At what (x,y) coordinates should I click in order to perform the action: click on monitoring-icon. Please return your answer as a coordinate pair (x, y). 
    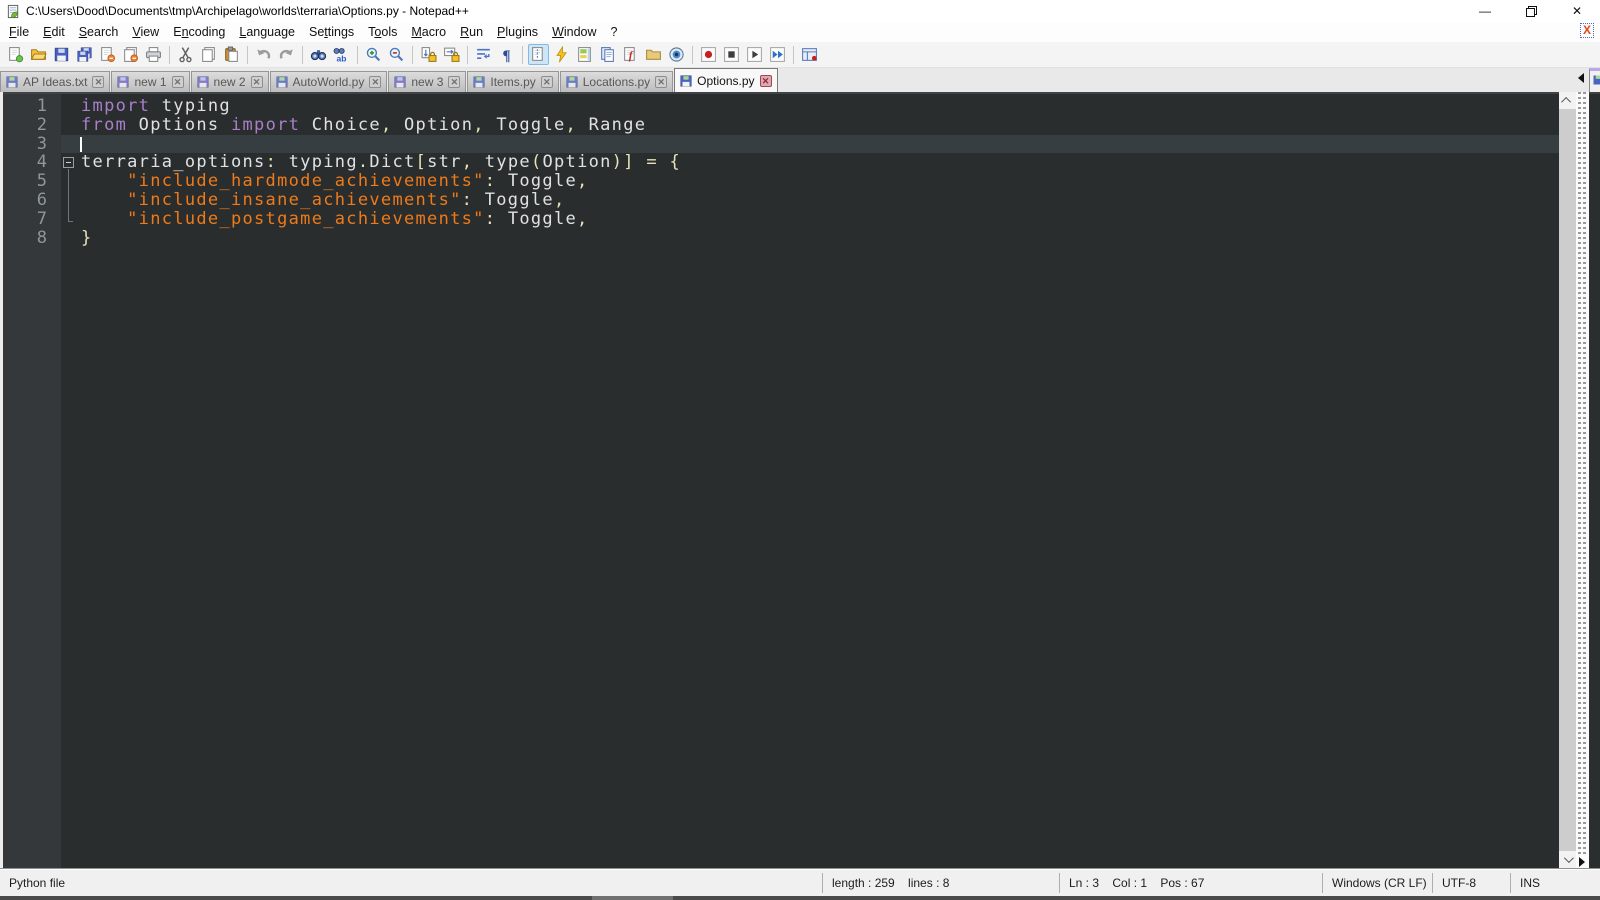
    Looking at the image, I should click on (676, 54).